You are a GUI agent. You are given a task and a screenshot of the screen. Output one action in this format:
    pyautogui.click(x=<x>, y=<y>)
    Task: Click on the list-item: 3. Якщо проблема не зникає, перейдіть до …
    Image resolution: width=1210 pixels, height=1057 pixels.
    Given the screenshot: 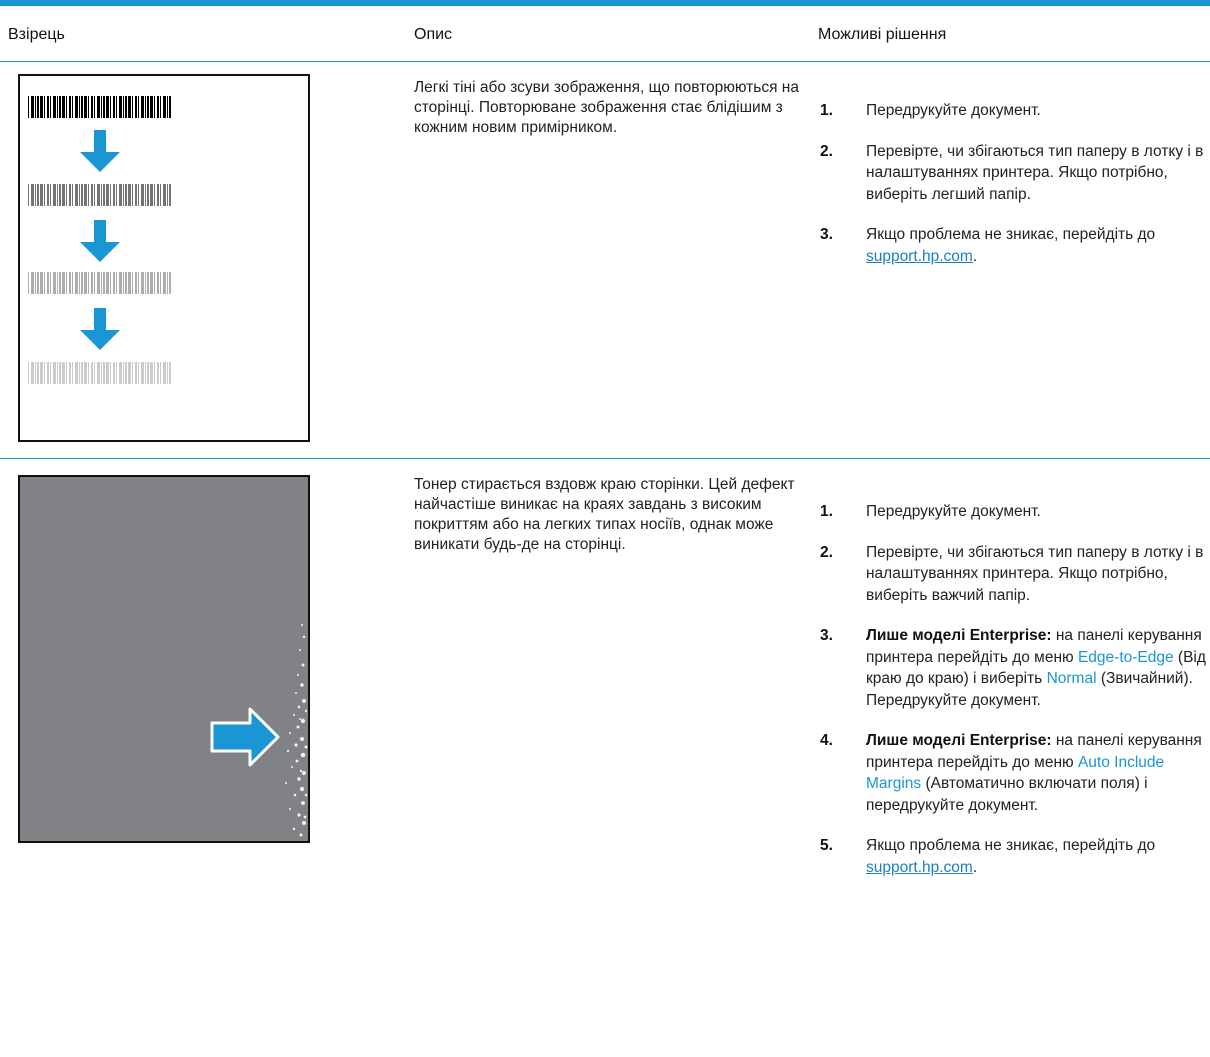 What is the action you would take?
    pyautogui.click(x=988, y=245)
    